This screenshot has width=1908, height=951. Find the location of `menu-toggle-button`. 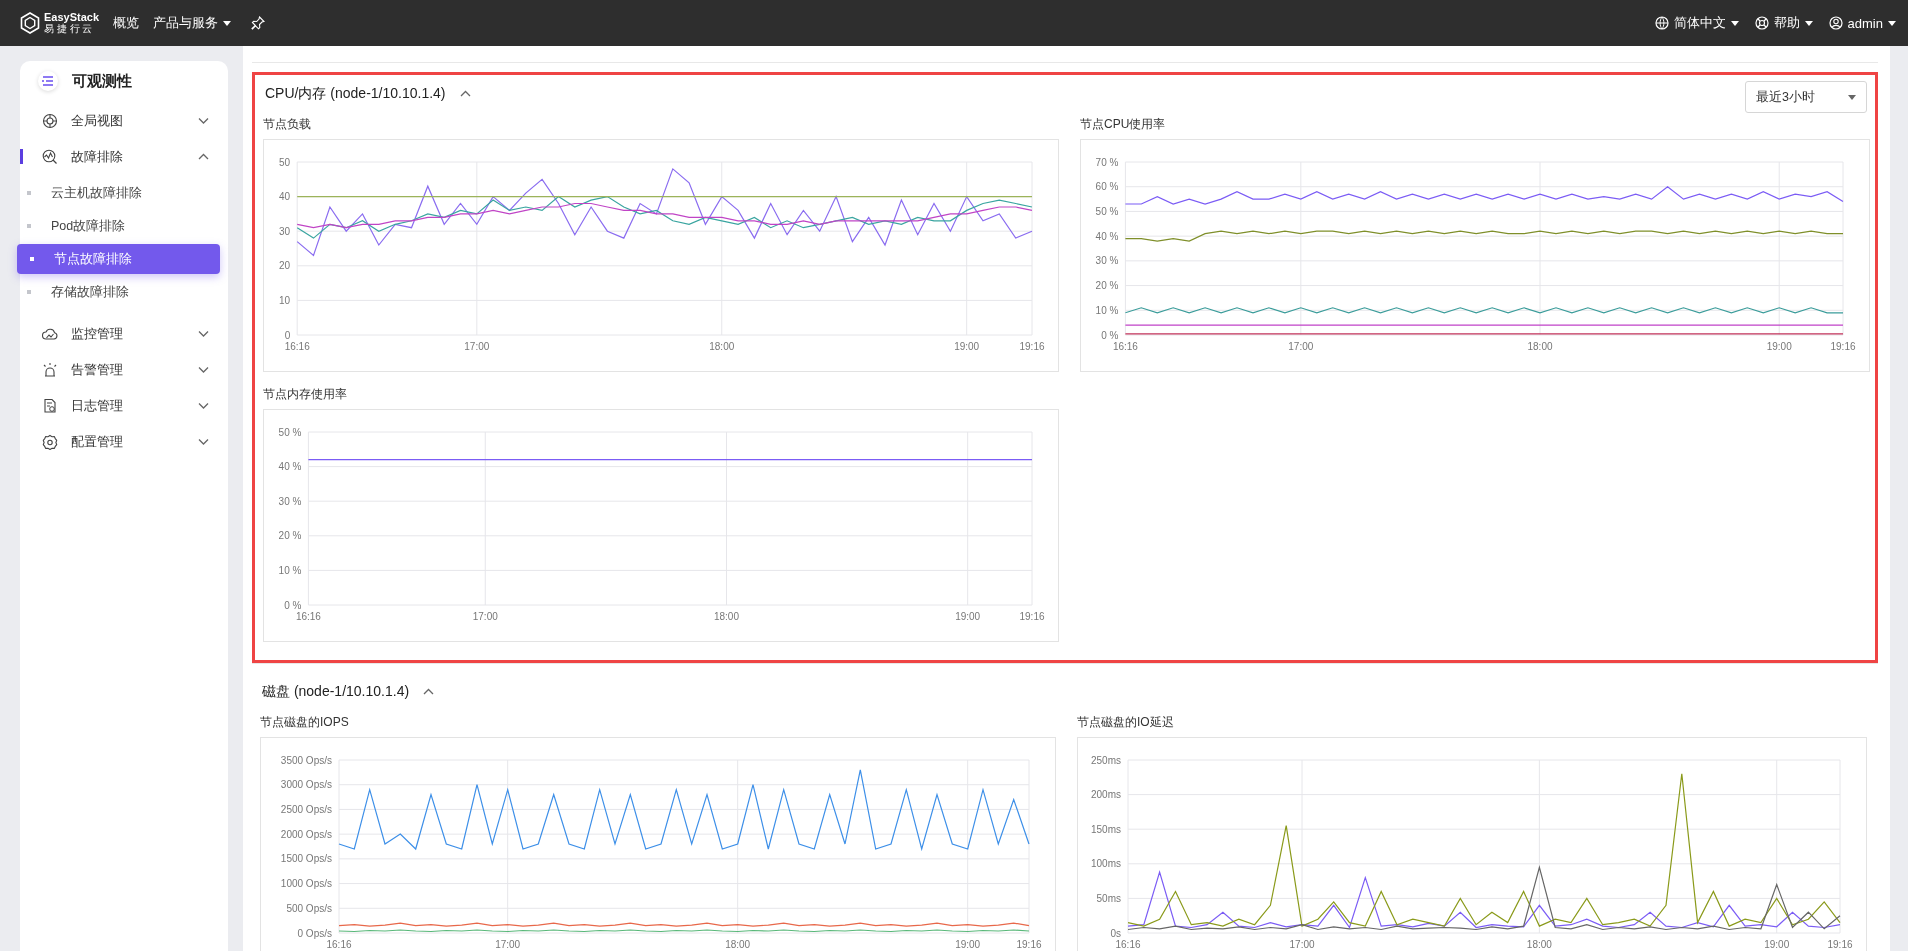

menu-toggle-button is located at coordinates (48, 81).